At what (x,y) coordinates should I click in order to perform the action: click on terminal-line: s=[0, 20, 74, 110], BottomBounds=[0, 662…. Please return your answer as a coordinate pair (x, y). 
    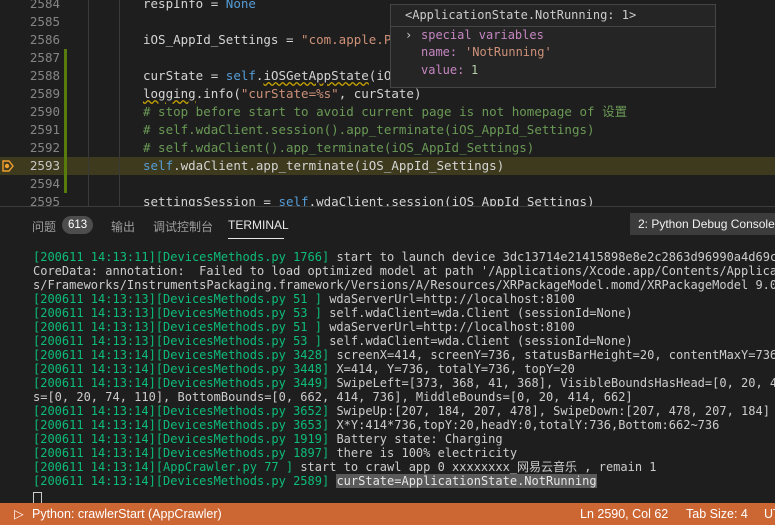
    Looking at the image, I should click on (333, 397).